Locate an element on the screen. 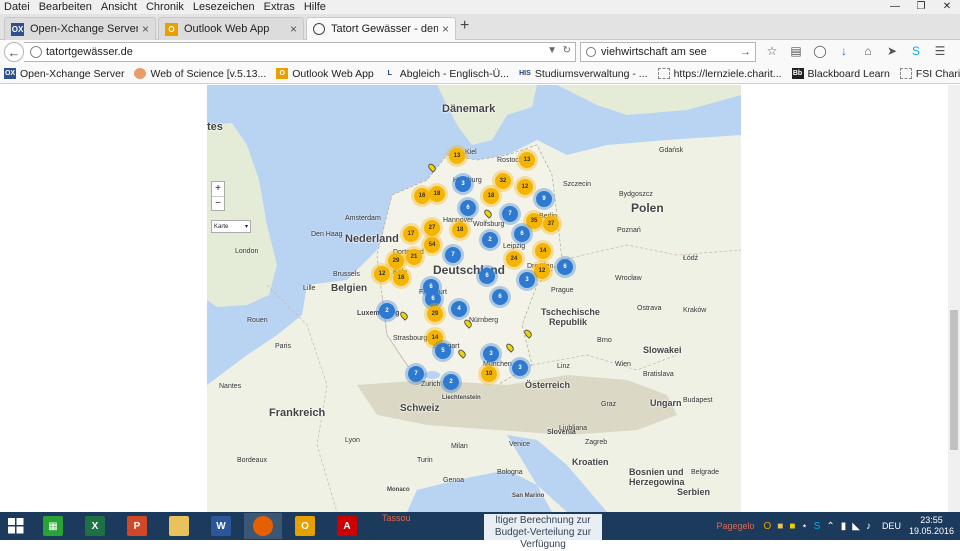  map-cluster-marker: 14 is located at coordinates (543, 251).